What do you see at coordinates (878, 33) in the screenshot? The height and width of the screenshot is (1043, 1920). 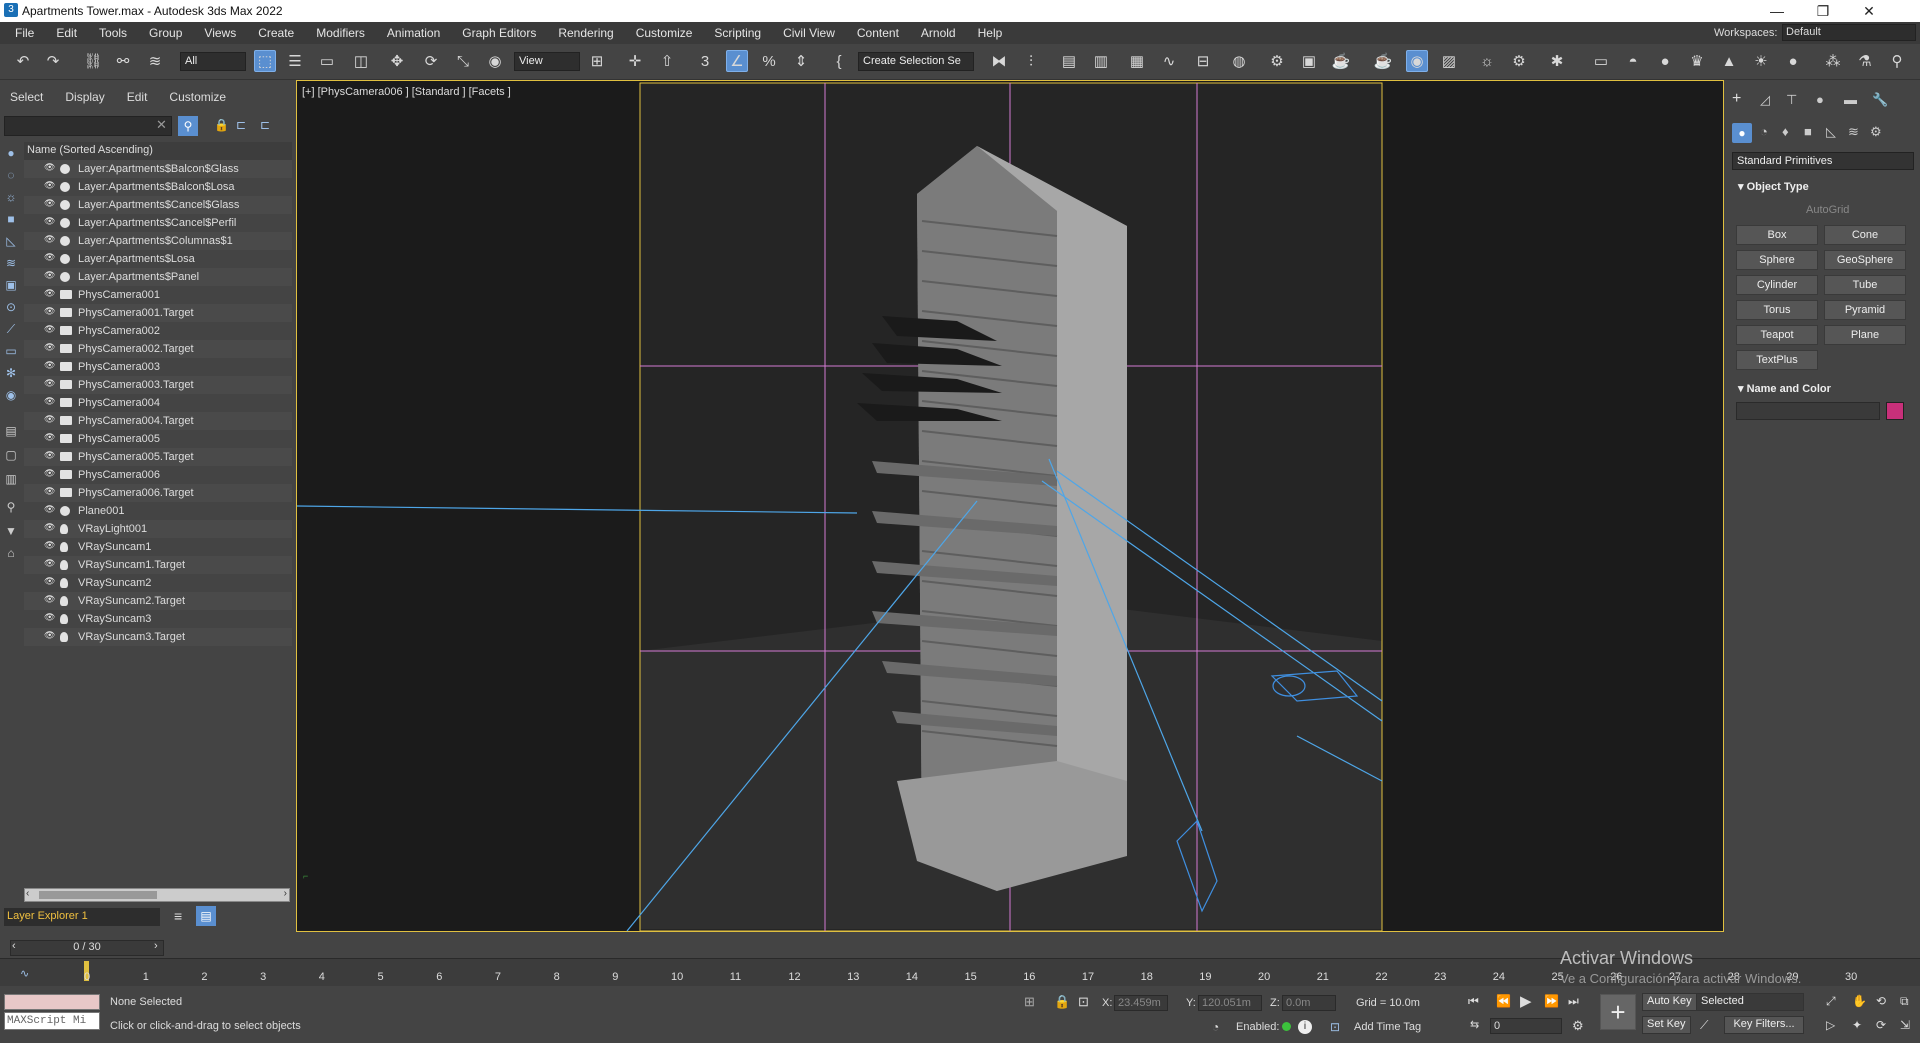 I see `menu-item: Content` at bounding box center [878, 33].